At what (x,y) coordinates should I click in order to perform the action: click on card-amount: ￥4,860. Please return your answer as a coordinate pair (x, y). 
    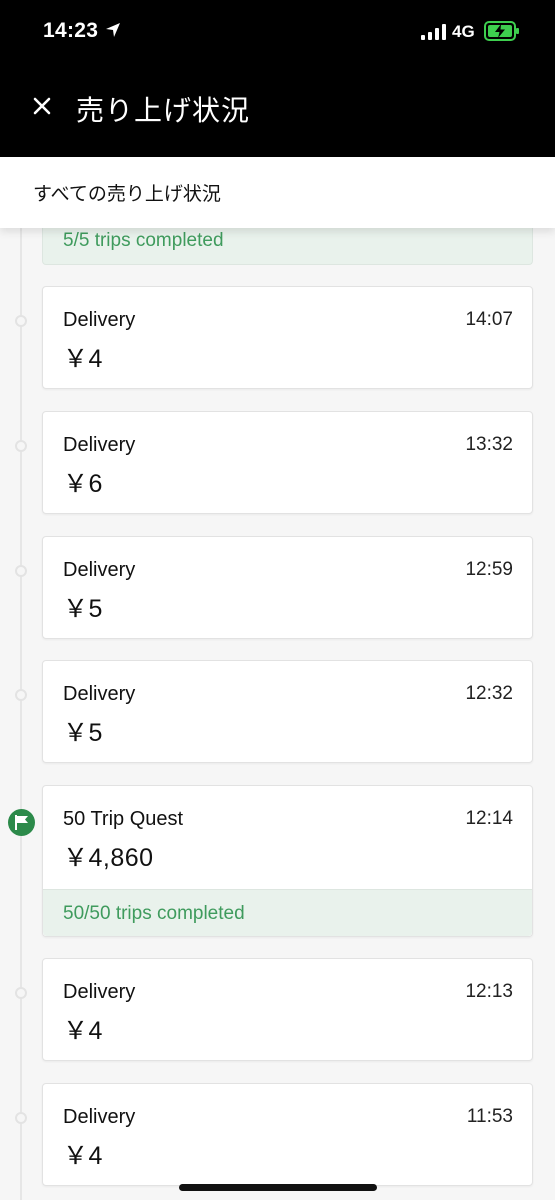
    Looking at the image, I should click on (108, 858).